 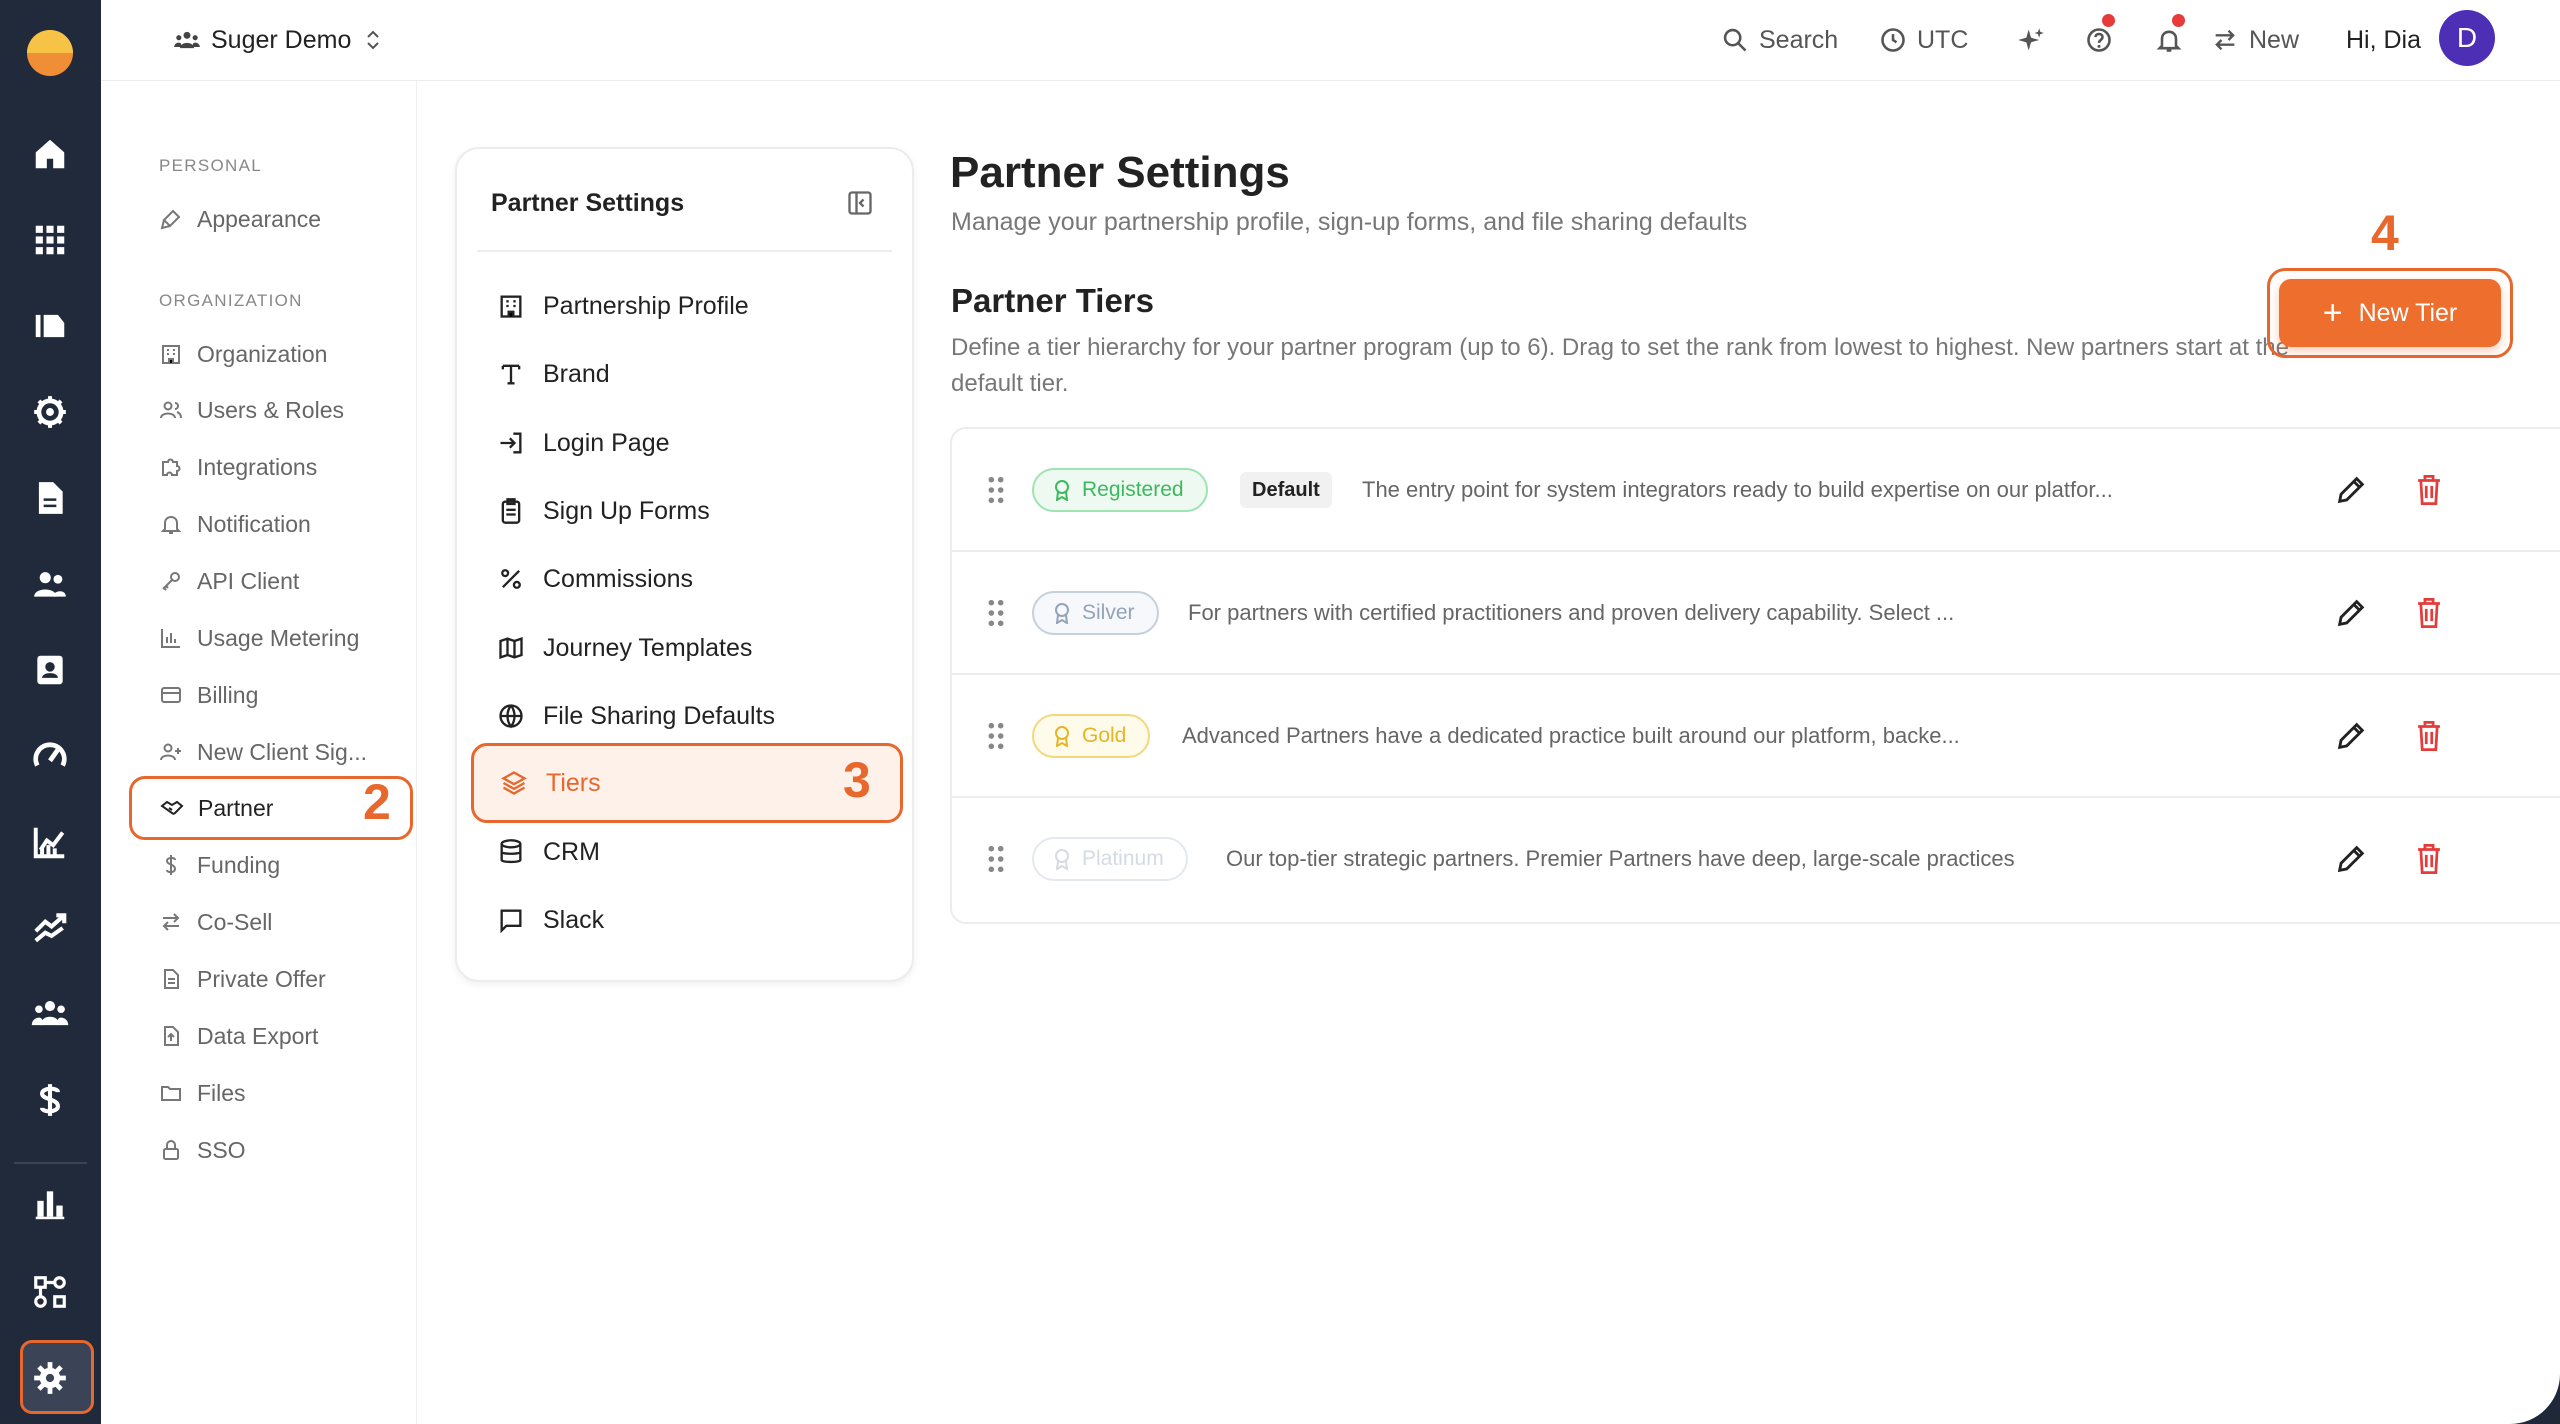 I want to click on sidebar-item-data-export: Data Export, so click(x=273, y=1036).